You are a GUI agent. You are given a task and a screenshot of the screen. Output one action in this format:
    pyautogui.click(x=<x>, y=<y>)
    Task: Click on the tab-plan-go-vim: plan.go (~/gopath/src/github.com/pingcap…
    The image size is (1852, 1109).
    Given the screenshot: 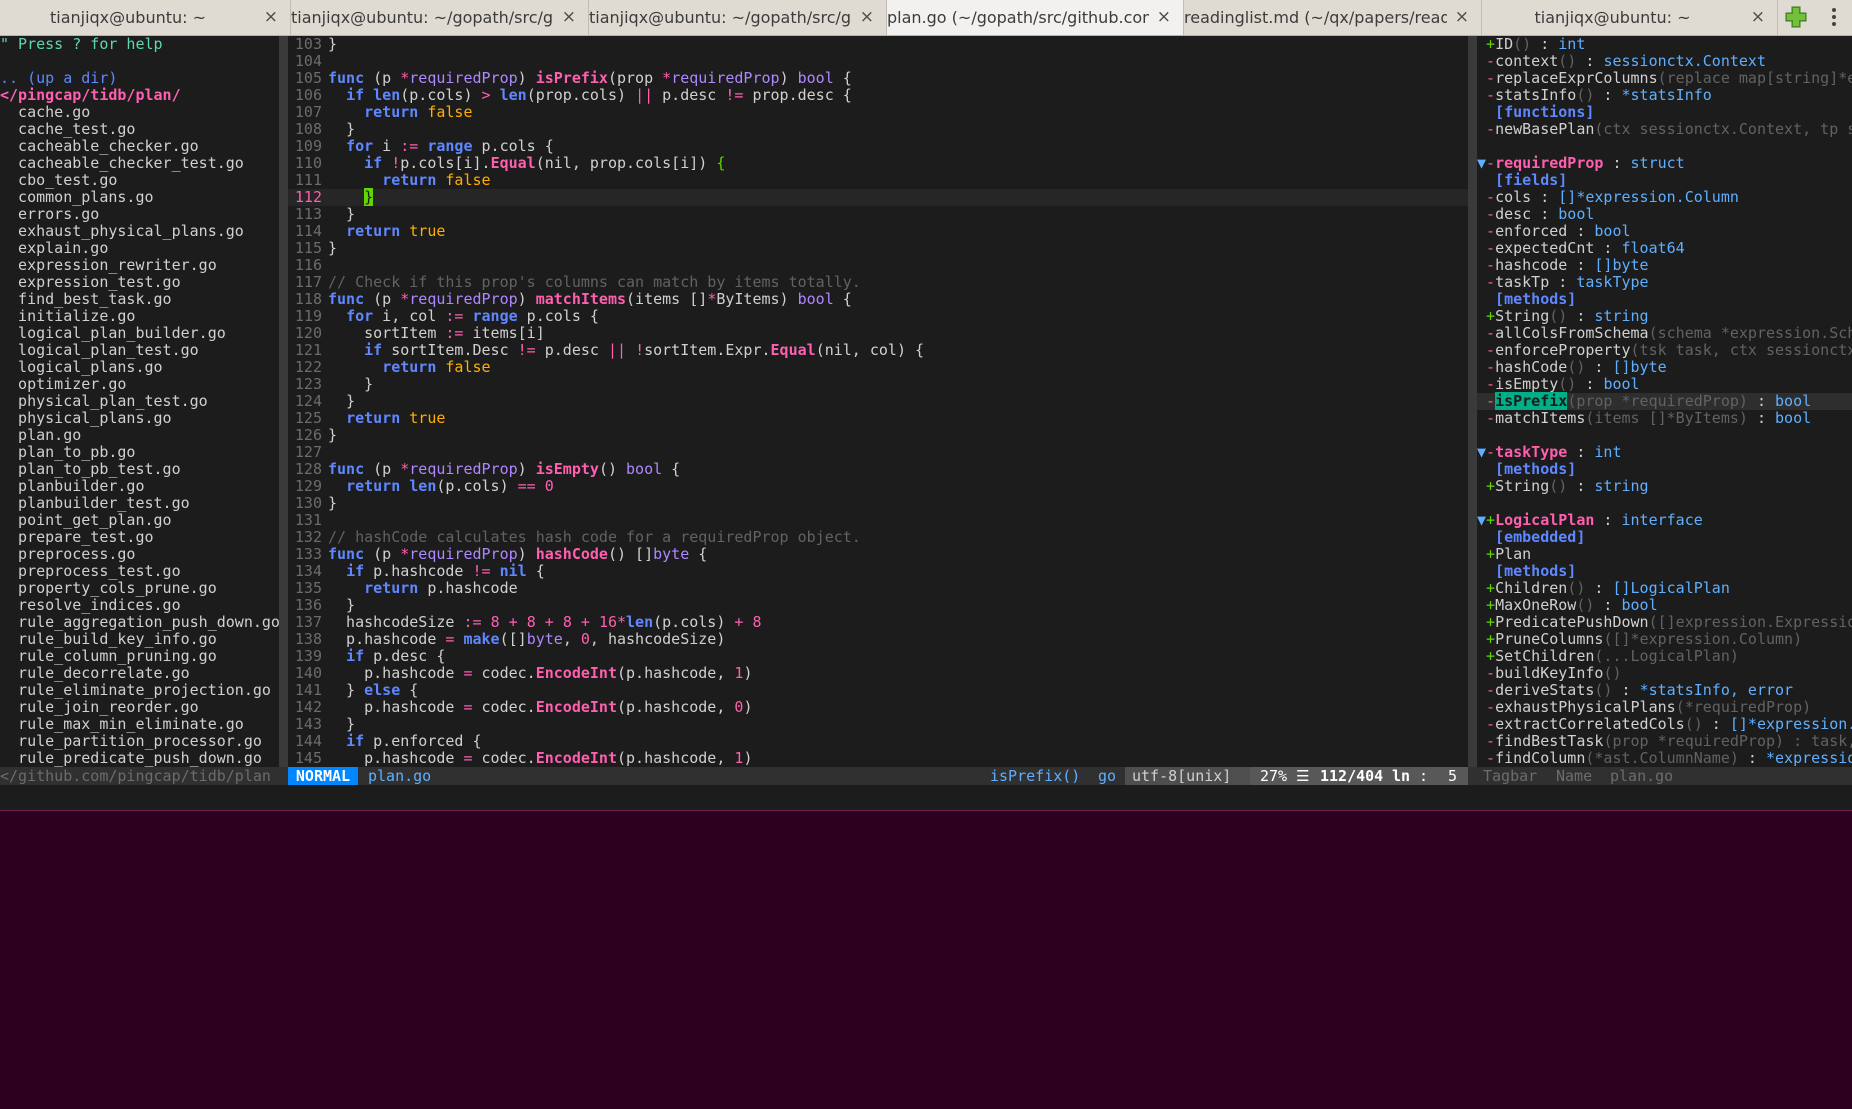 What is the action you would take?
    pyautogui.click(x=1035, y=17)
    